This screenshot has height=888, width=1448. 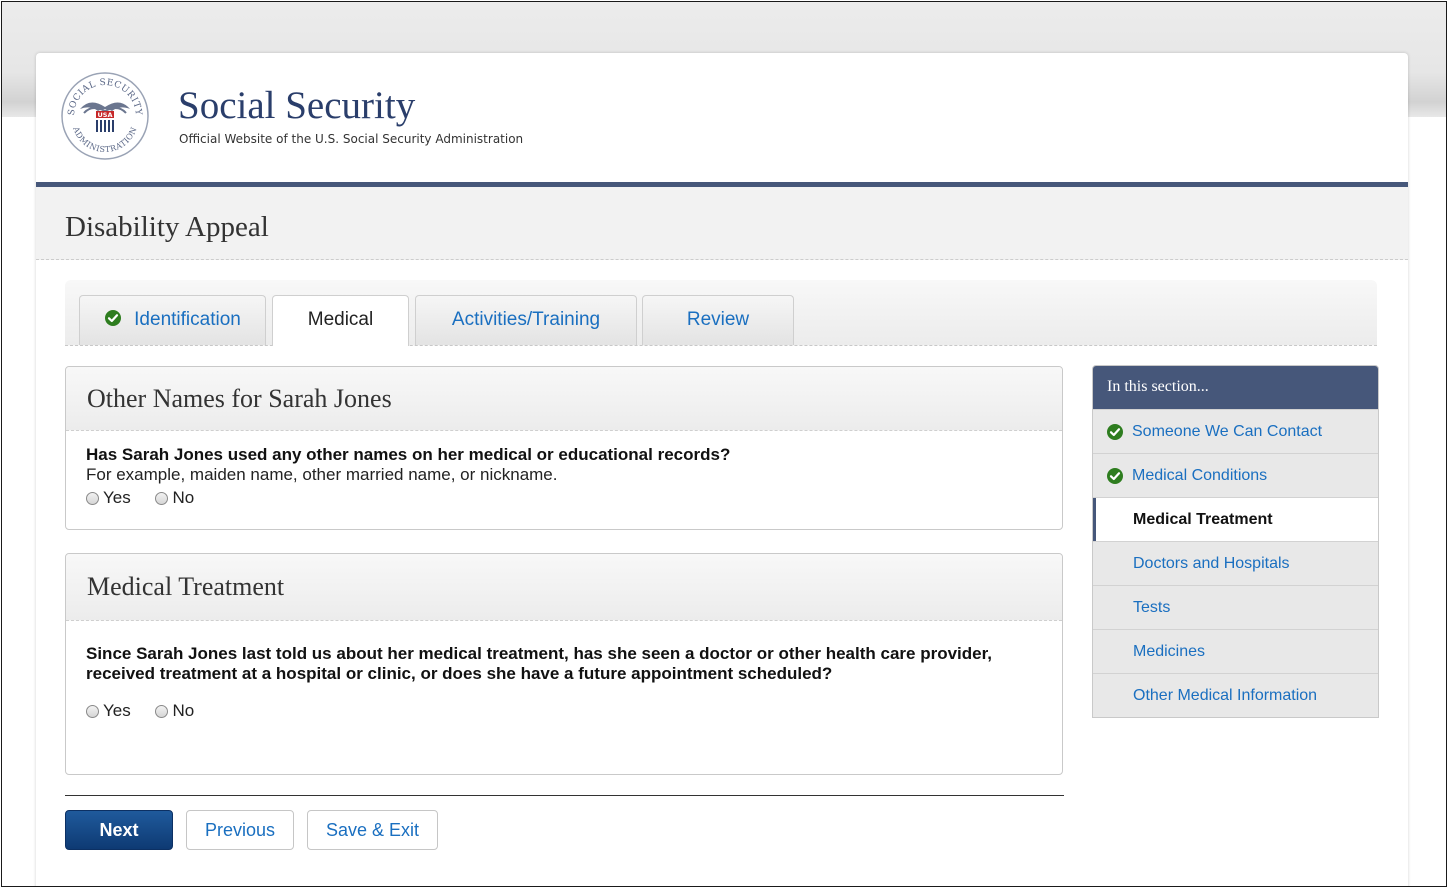 I want to click on svg-text: USA, so click(x=105, y=115).